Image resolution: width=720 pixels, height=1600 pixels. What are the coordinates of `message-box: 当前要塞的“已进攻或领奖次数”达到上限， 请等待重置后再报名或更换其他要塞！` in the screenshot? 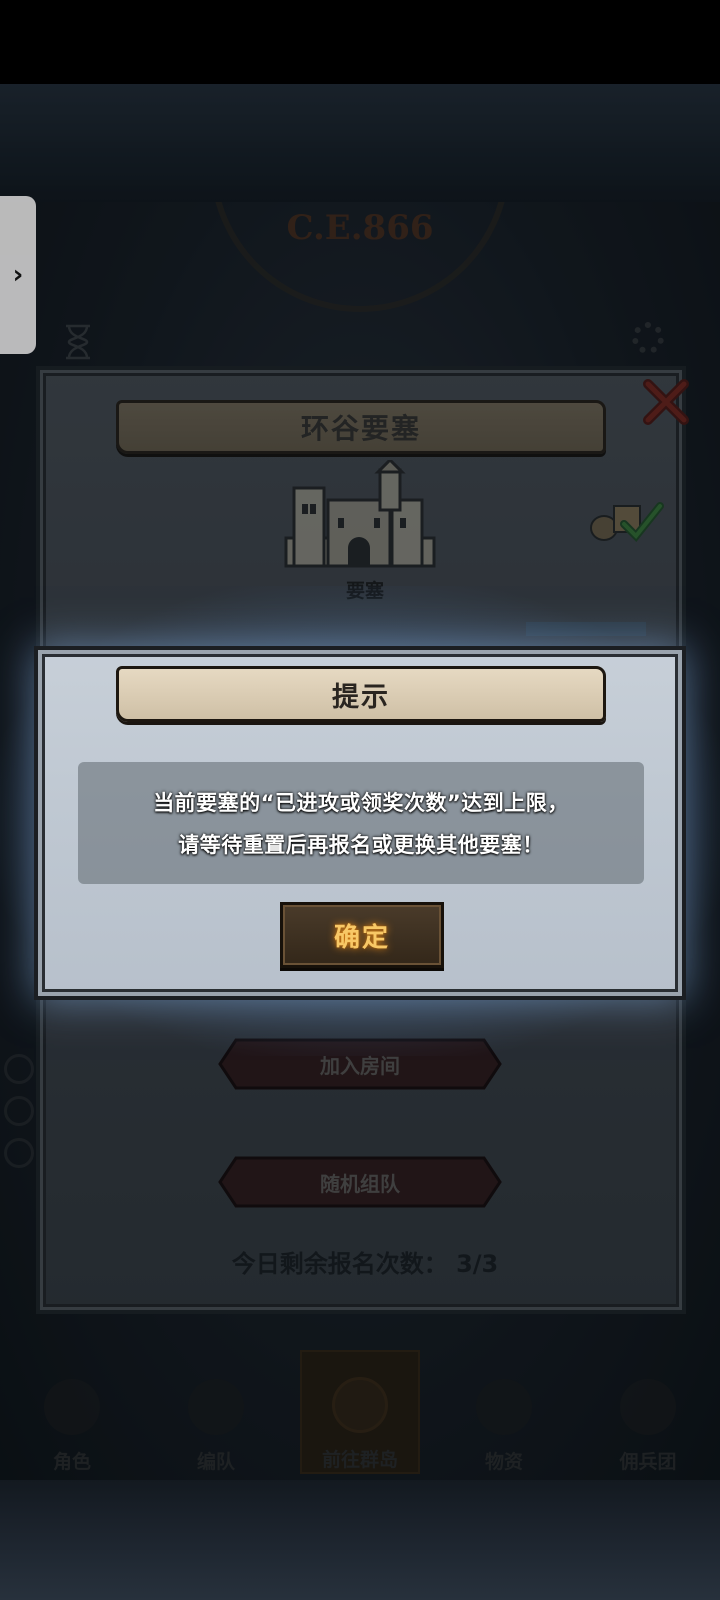 It's located at (361, 823).